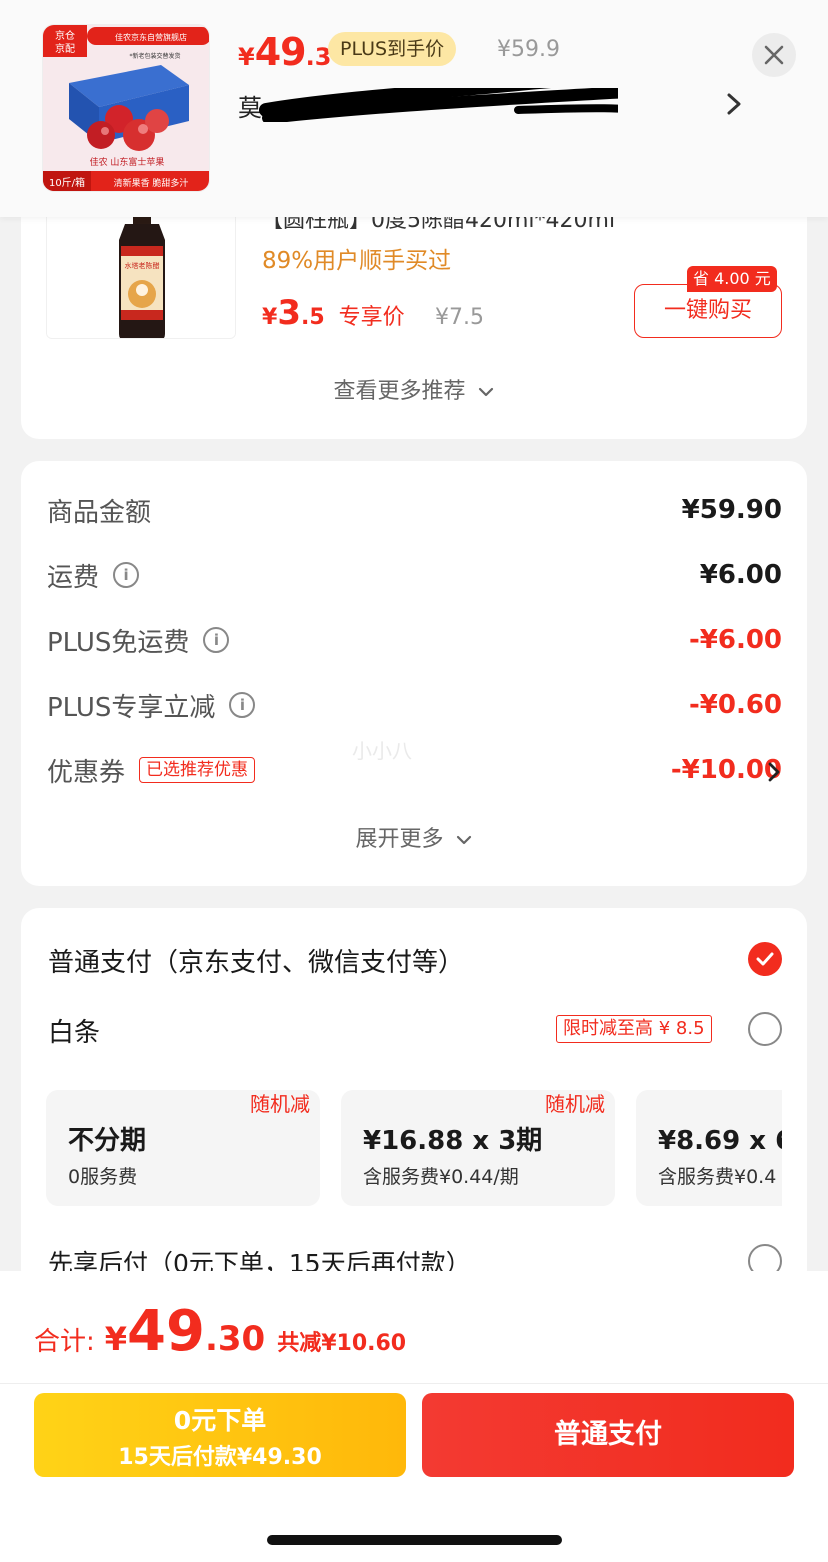 The width and height of the screenshot is (828, 1562). Describe the element at coordinates (441, 1177) in the screenshot. I see `installment-fee: 含服务费¥0.44/期` at that location.